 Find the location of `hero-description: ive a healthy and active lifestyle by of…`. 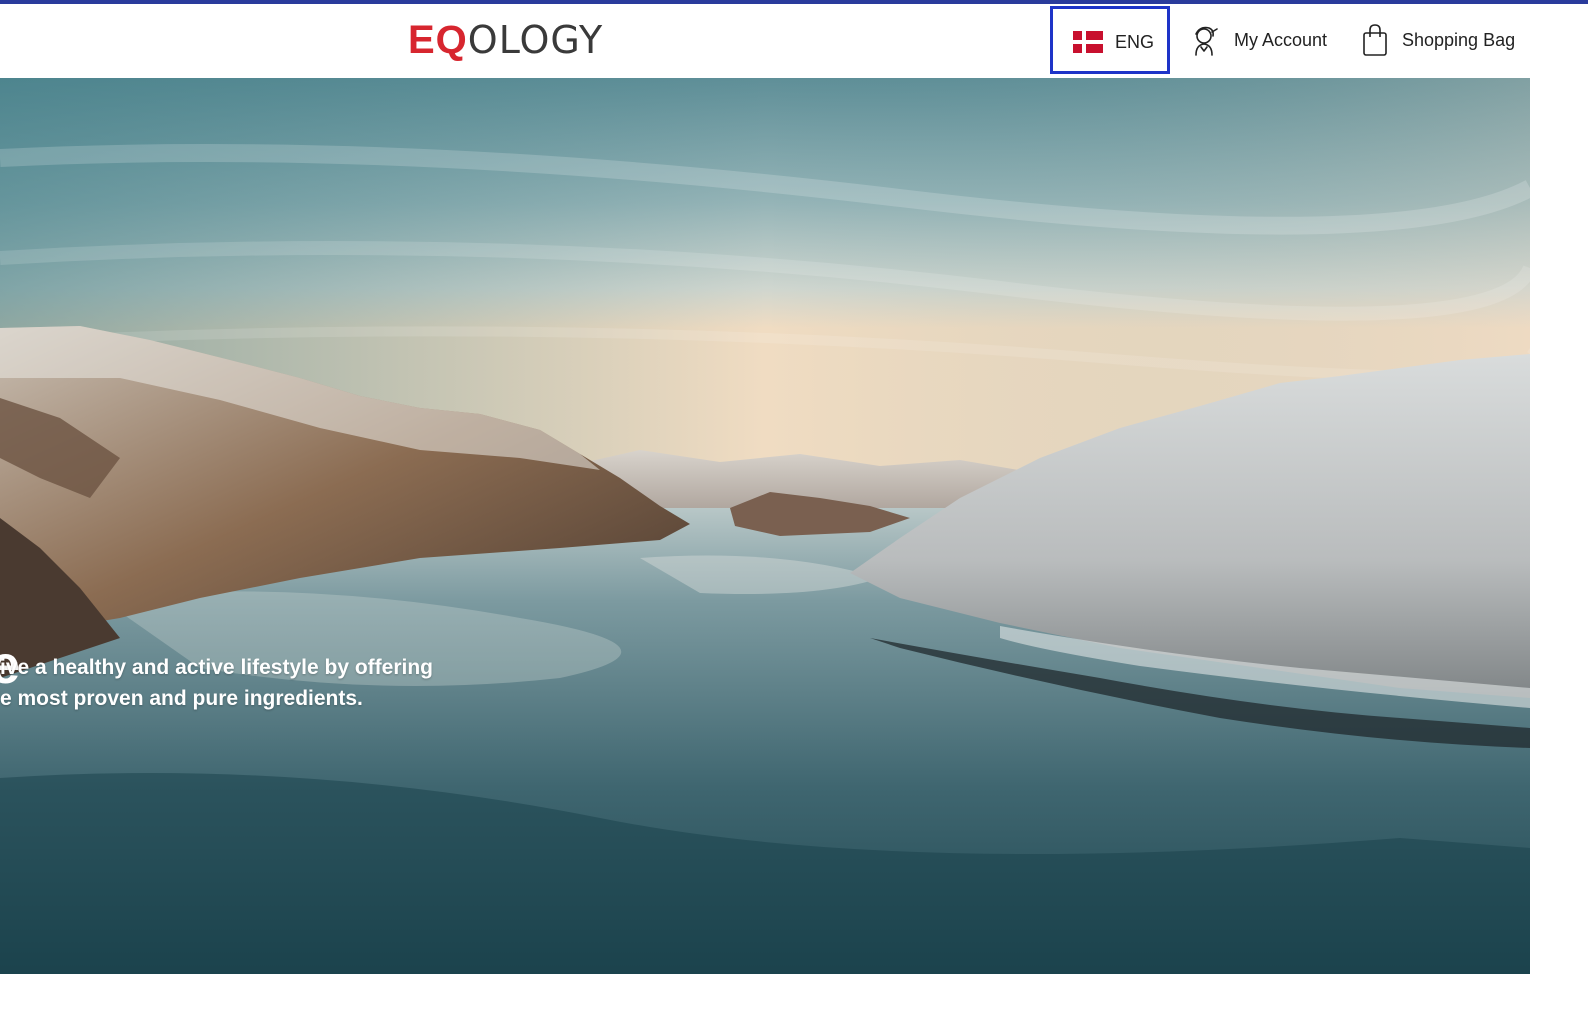

hero-description: ive a healthy and active lifestyle by of… is located at coordinates (240, 683).